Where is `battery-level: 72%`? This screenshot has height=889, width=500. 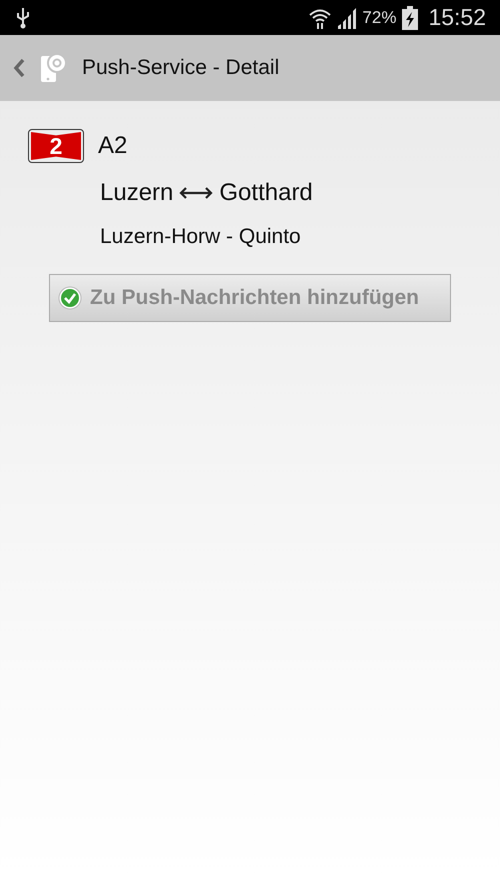 battery-level: 72% is located at coordinates (379, 18).